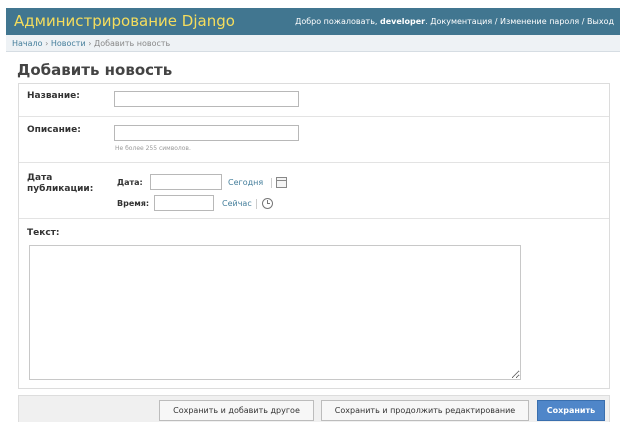  What do you see at coordinates (236, 410) in the screenshot?
I see `save-and-add-another-button: Сохранить и добавить другое` at bounding box center [236, 410].